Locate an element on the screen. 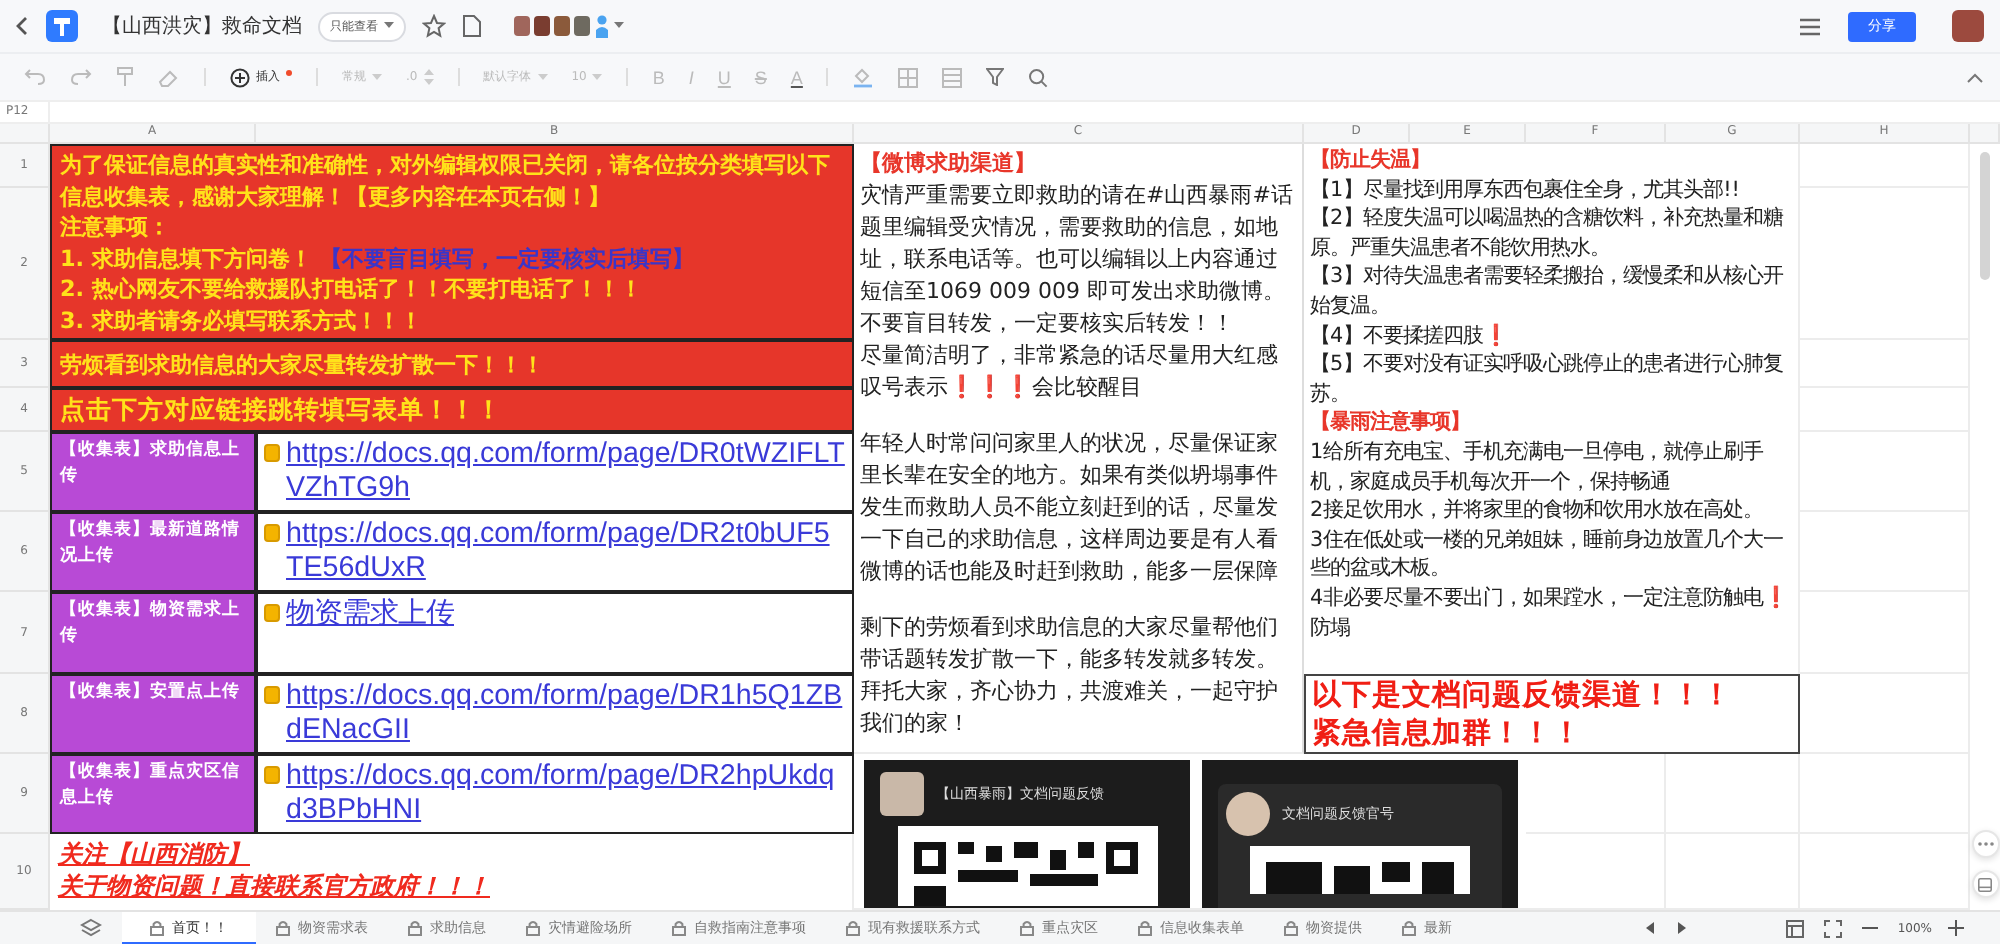  paragraph: 尽量简洁明了，非常紧急的话尽量用大红感叹号表示❗❗❗会比较醒目 is located at coordinates (1070, 372).